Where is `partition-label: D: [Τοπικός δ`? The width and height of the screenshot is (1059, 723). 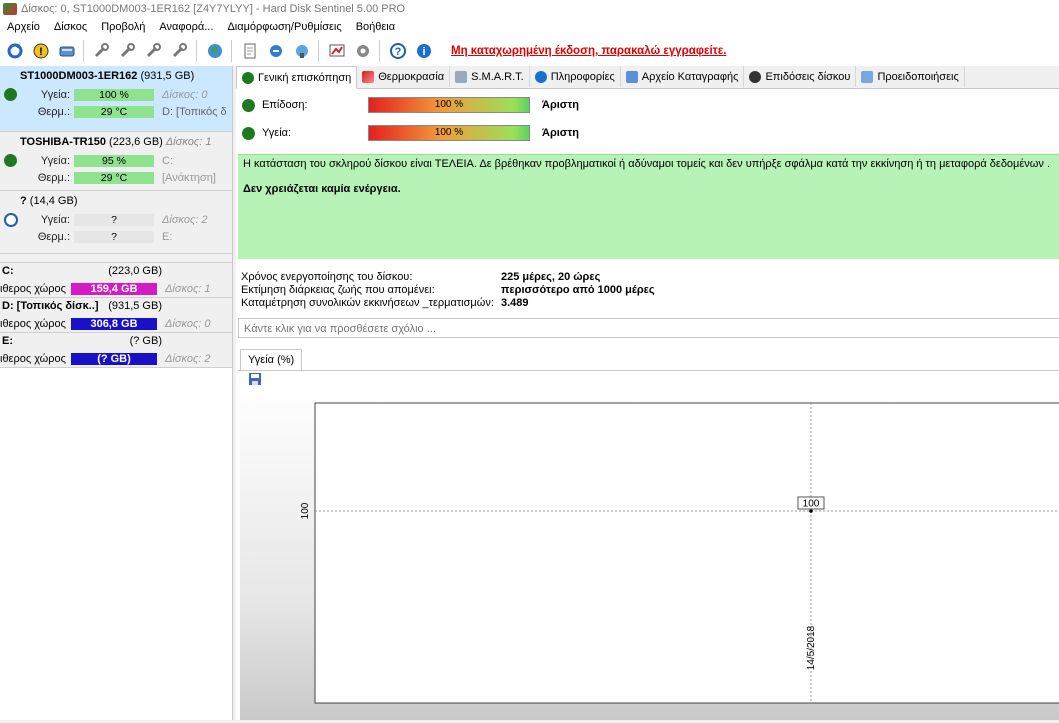 partition-label: D: [Τοπικός δ is located at coordinates (194, 111).